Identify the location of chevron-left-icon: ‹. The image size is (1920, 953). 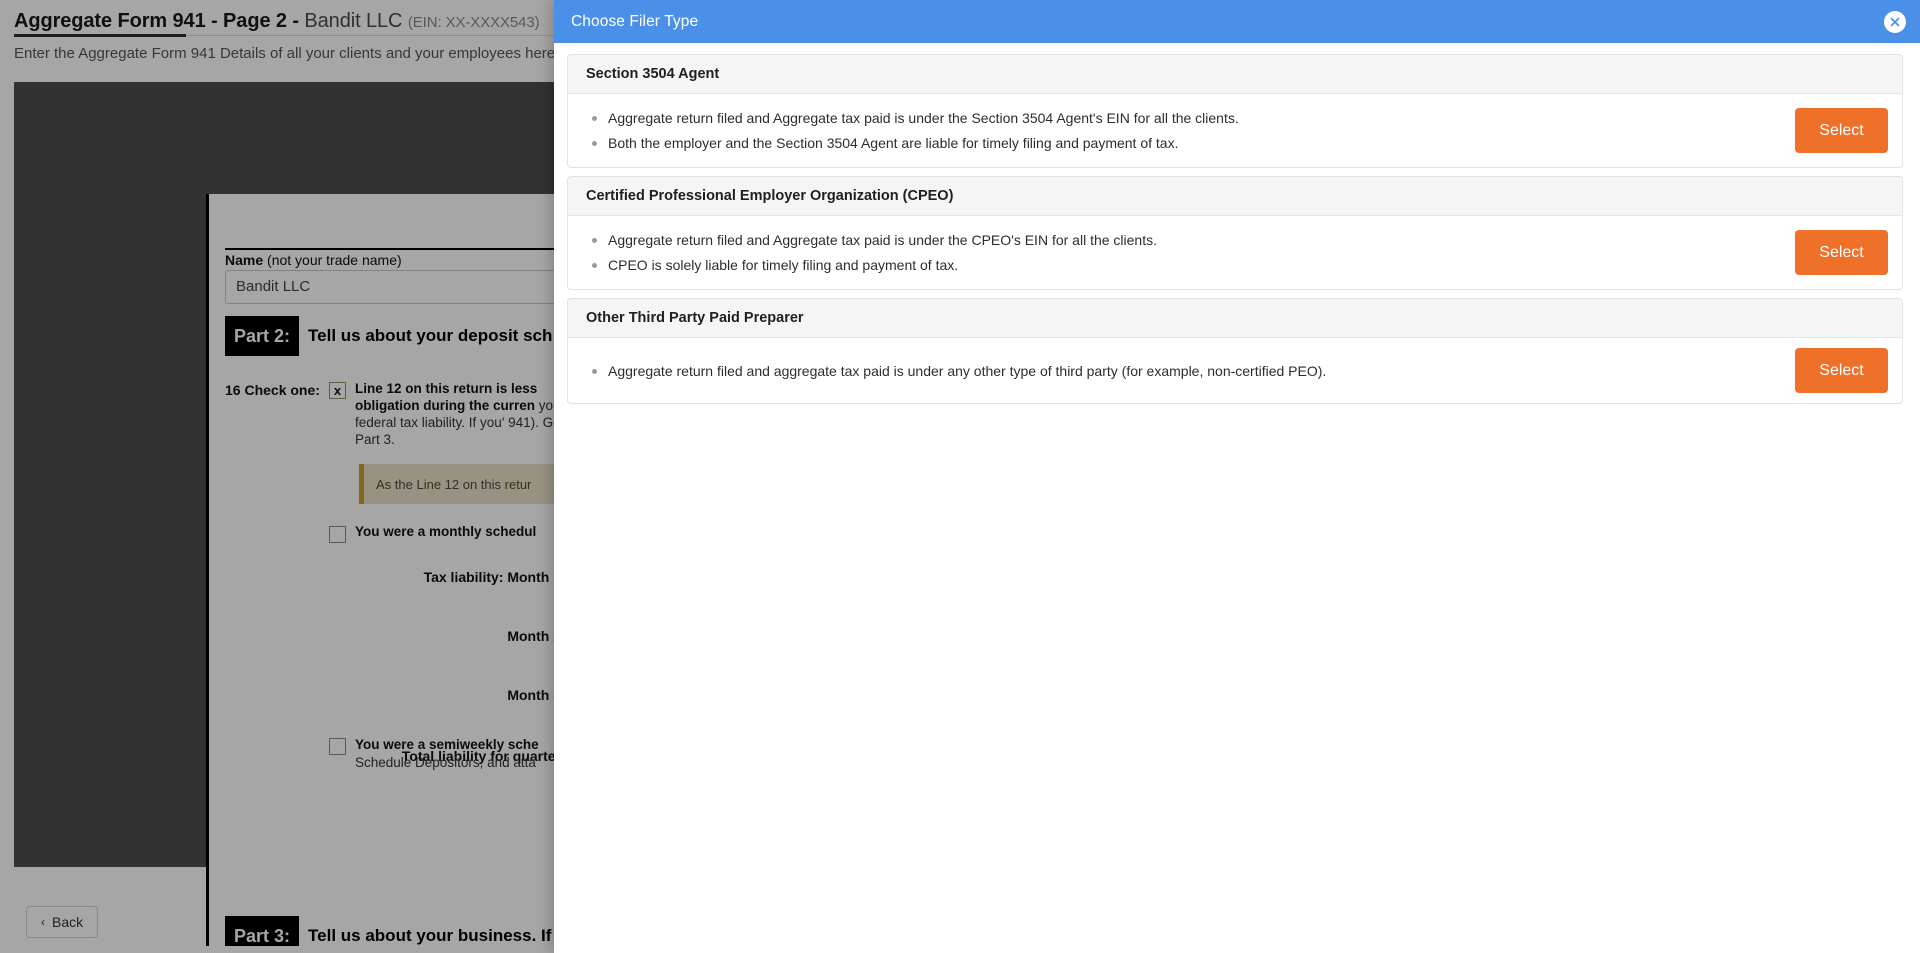
(43, 922).